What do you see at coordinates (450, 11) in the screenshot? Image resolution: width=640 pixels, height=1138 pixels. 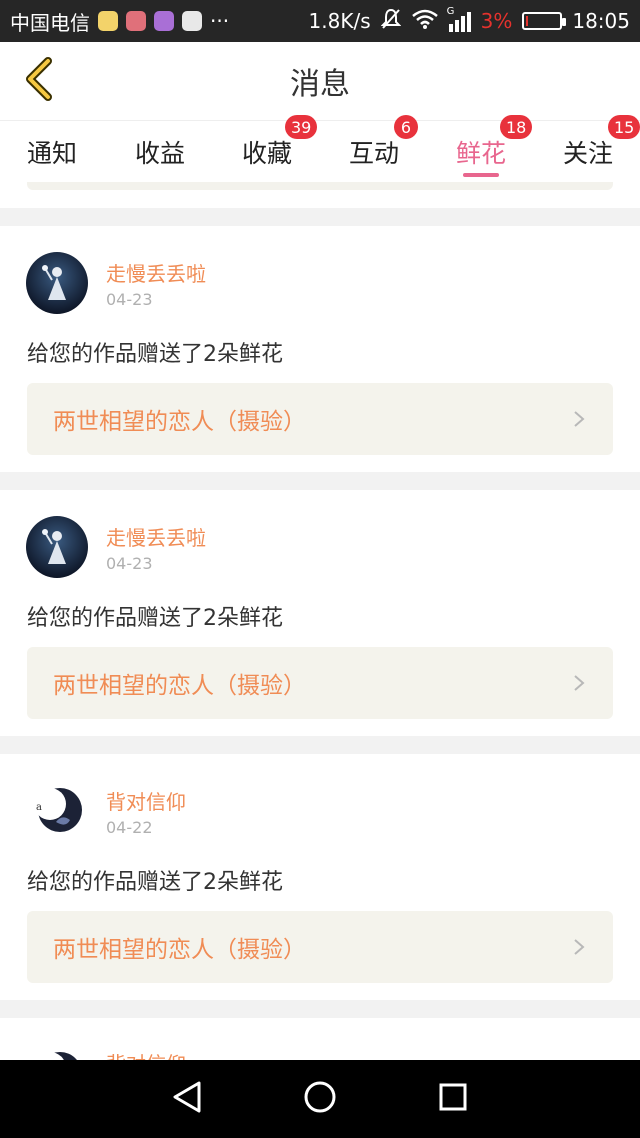 I see `network-type: G` at bounding box center [450, 11].